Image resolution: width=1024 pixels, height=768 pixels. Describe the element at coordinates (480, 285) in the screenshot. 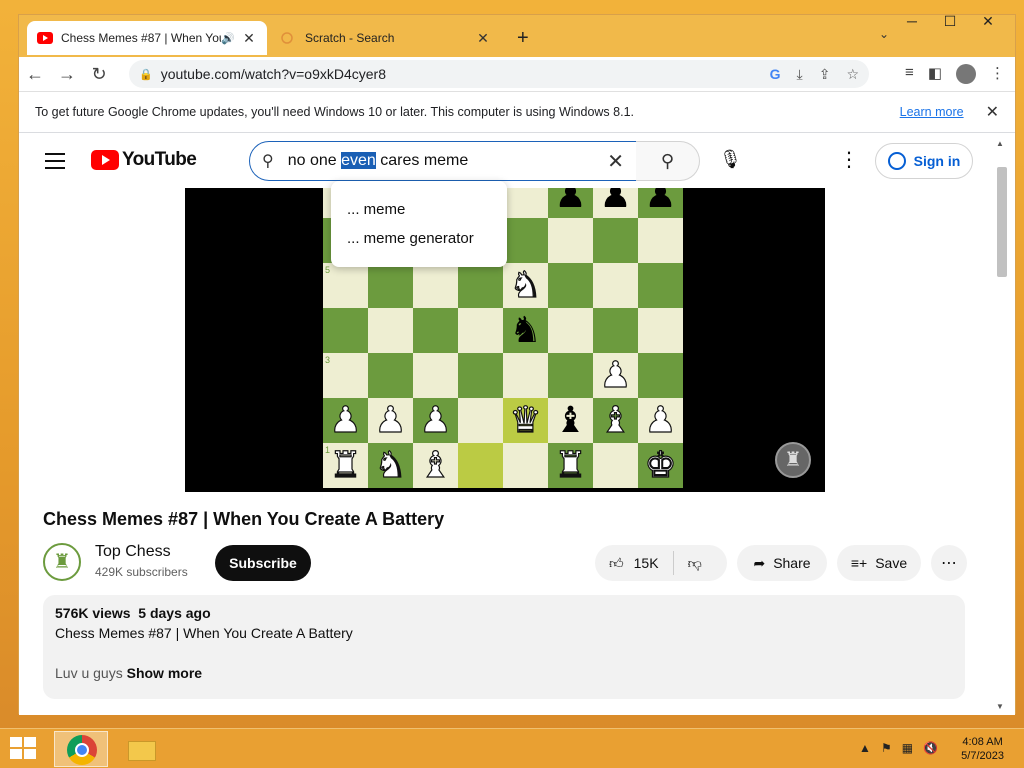

I see `square-d5` at that location.